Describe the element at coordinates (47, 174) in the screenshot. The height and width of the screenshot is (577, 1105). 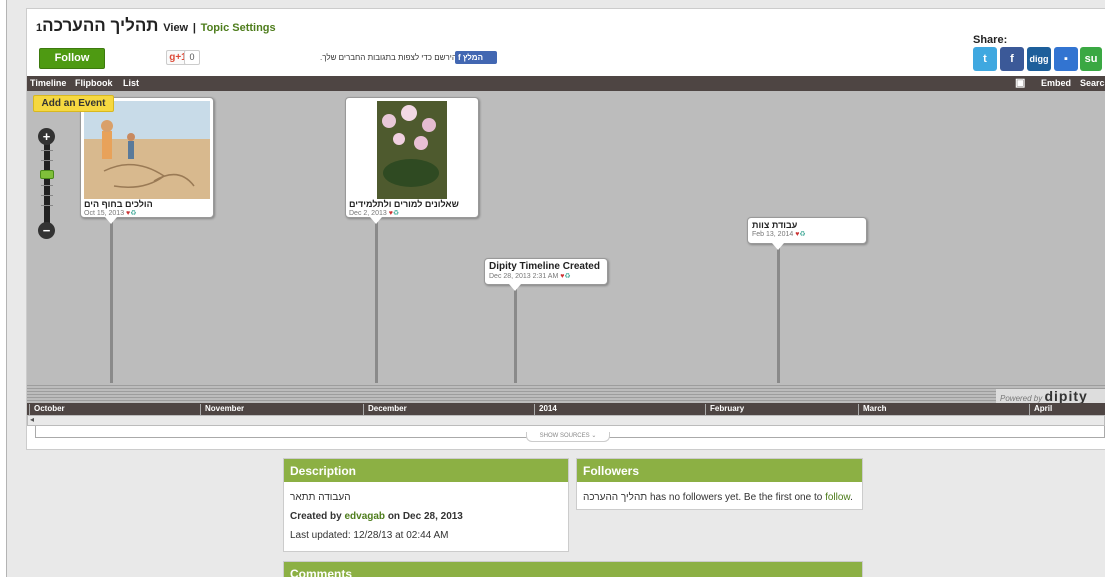
I see `zoom-slider-handle` at that location.